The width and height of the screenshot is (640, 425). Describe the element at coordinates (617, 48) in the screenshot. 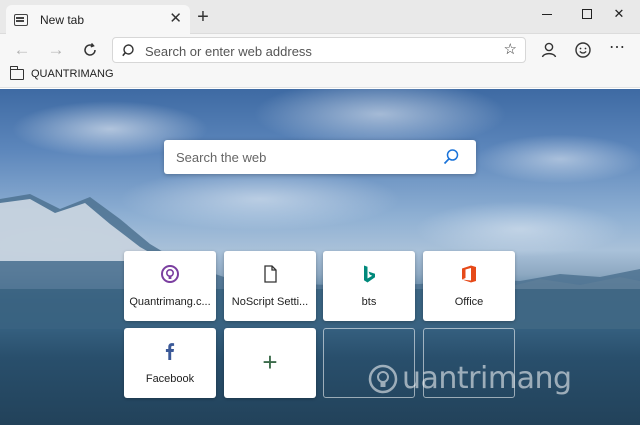

I see `settings-menu-button: ⋯` at that location.